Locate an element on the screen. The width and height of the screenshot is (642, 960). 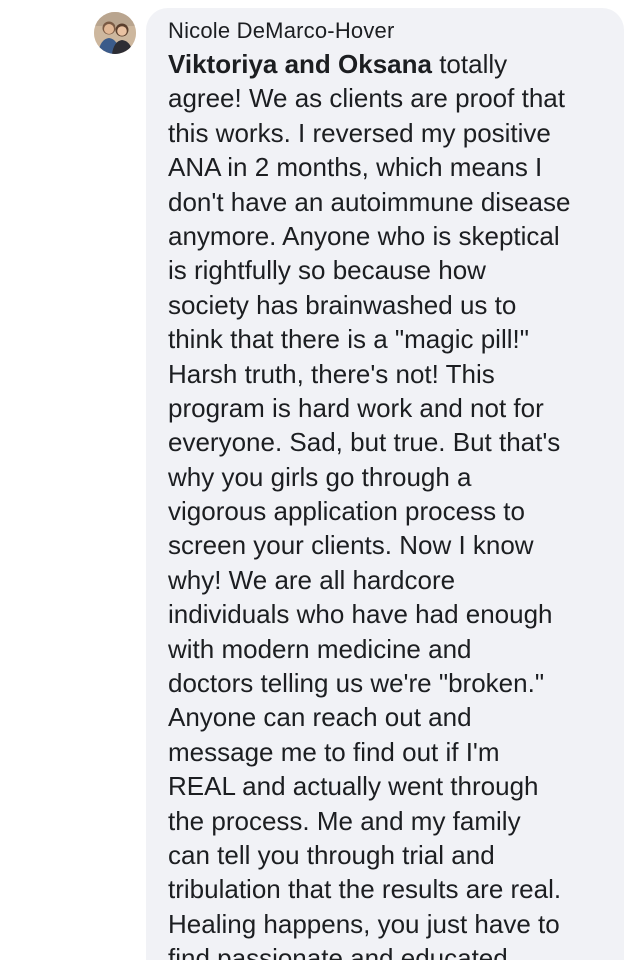
comment-line: anymore. Anyone who is skeptical is located at coordinates (364, 235).